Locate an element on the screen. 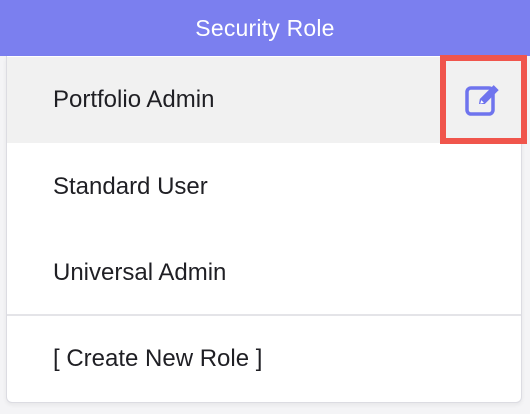 The width and height of the screenshot is (530, 414). dropdown-header: Security Role is located at coordinates (265, 28).